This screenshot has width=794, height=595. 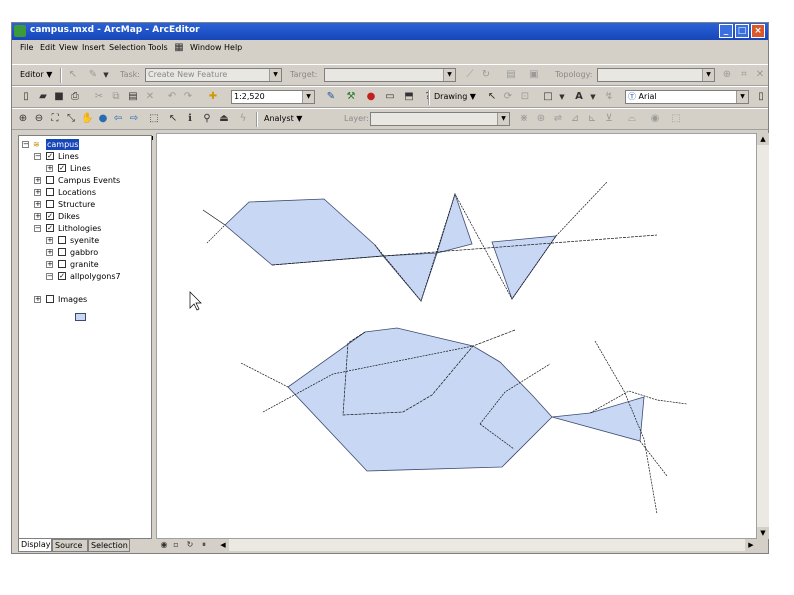 I want to click on data-view-icon: ◉, so click(x=164, y=545).